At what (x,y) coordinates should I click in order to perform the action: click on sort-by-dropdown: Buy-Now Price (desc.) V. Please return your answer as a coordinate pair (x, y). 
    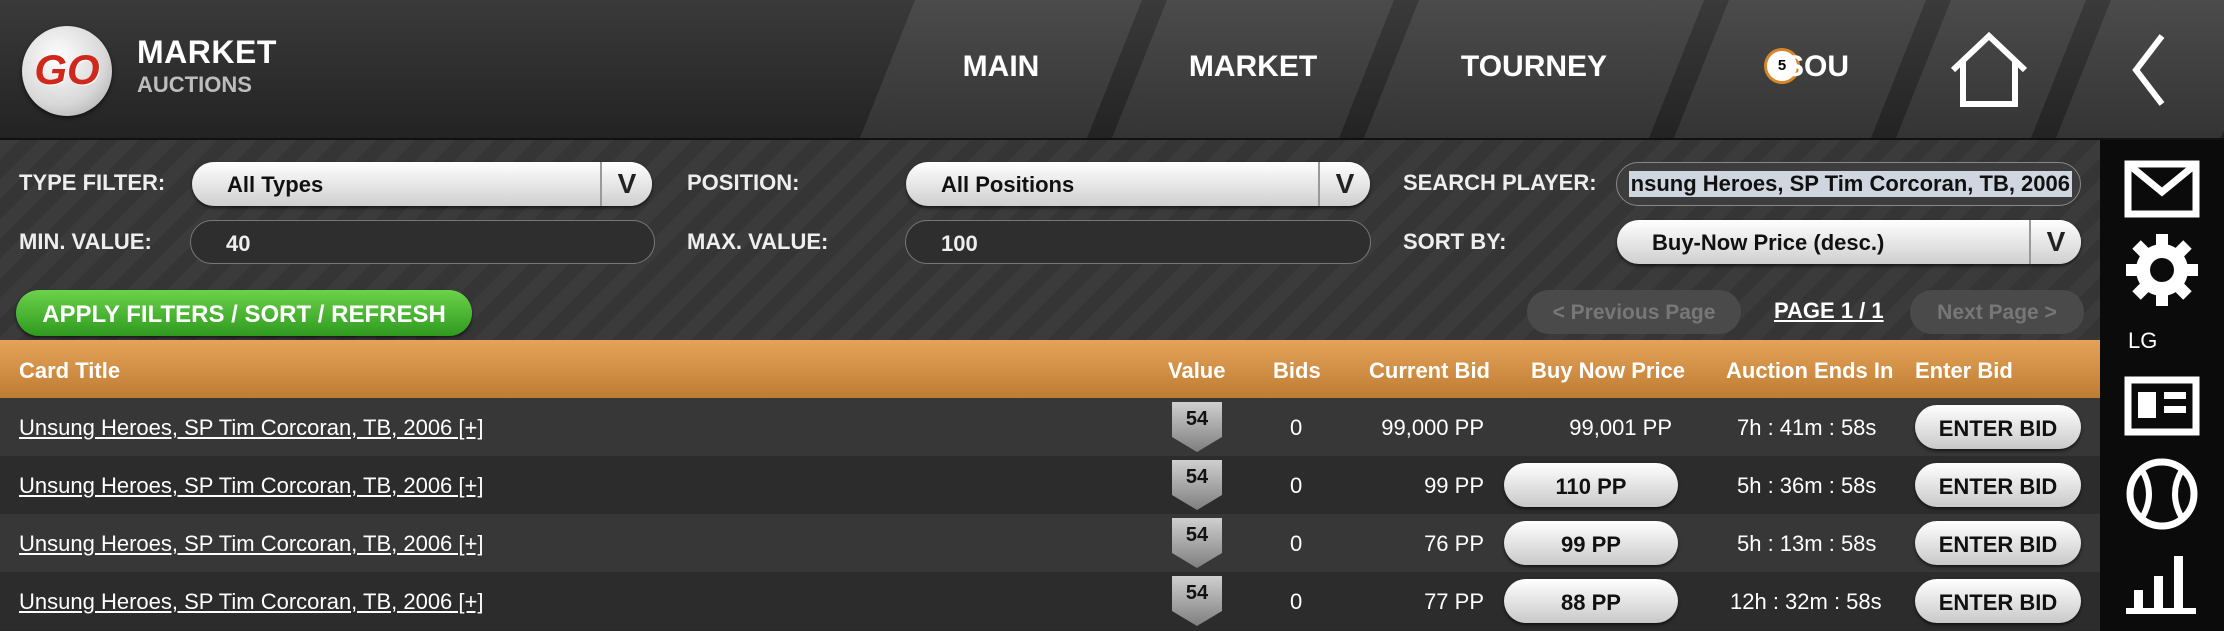
    Looking at the image, I should click on (1849, 242).